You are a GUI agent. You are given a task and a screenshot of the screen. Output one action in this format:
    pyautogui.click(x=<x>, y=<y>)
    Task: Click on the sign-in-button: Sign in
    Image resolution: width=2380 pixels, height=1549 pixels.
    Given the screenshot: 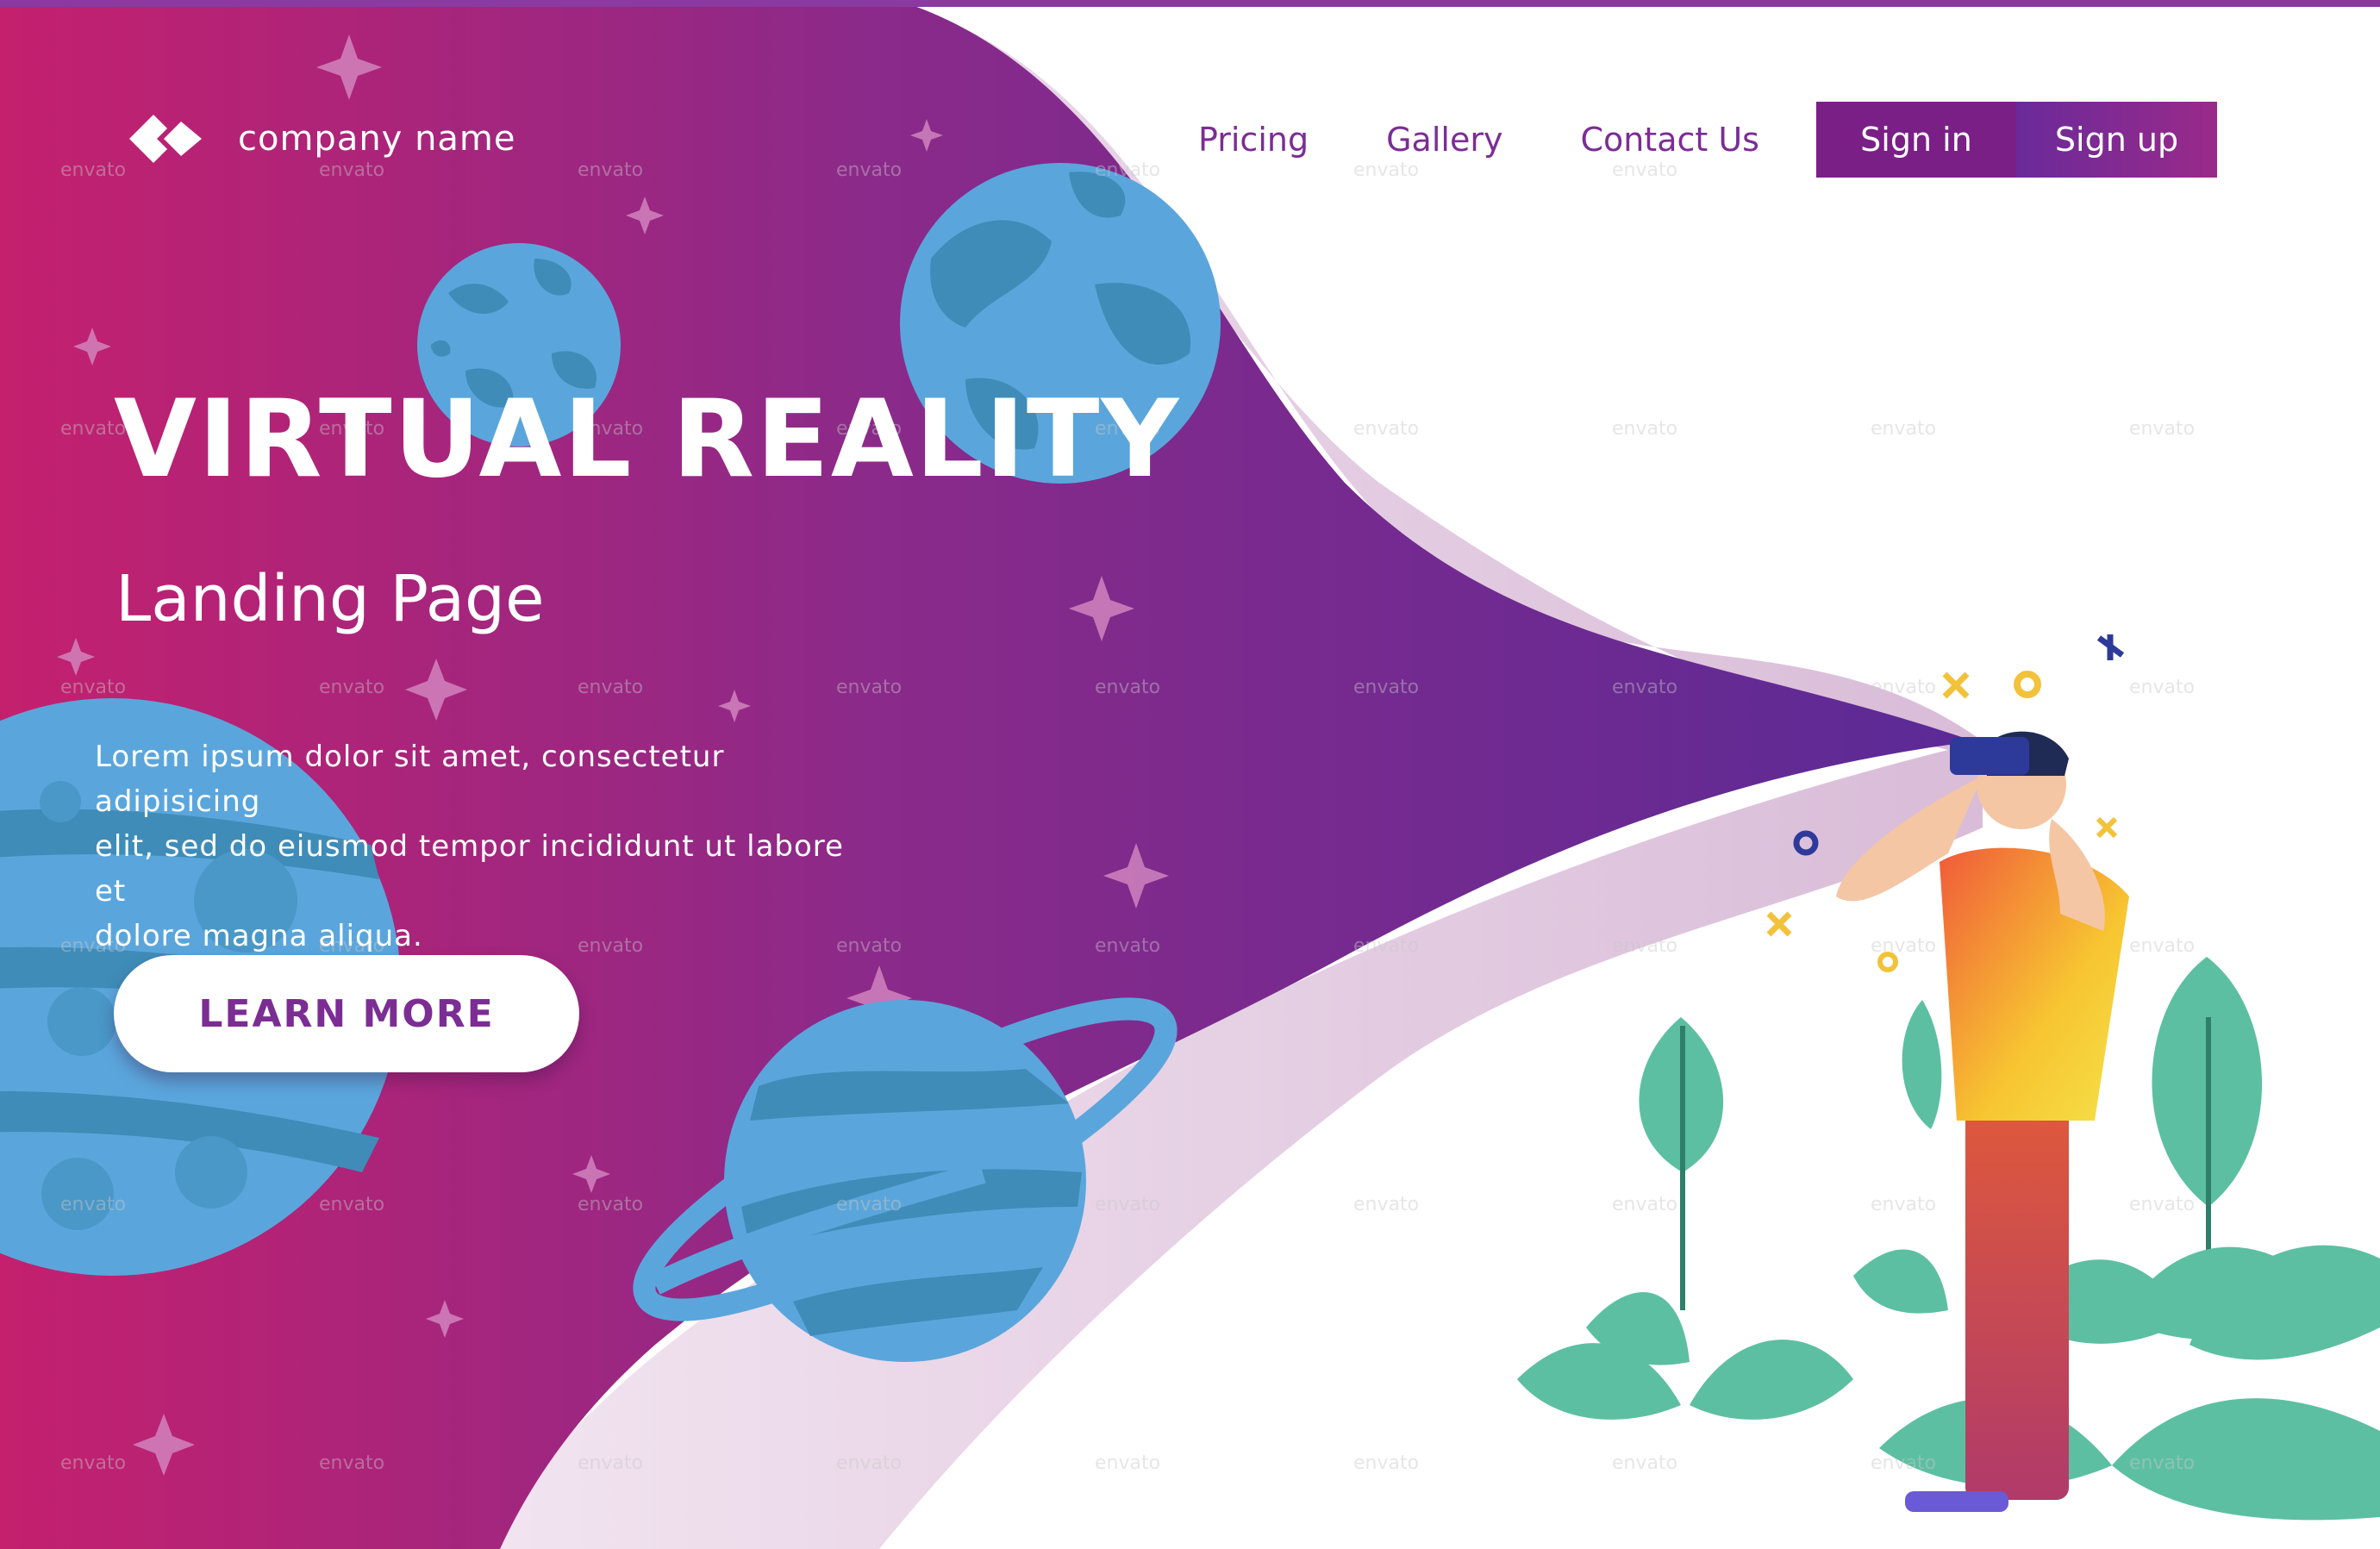 What is the action you would take?
    pyautogui.click(x=1916, y=140)
    